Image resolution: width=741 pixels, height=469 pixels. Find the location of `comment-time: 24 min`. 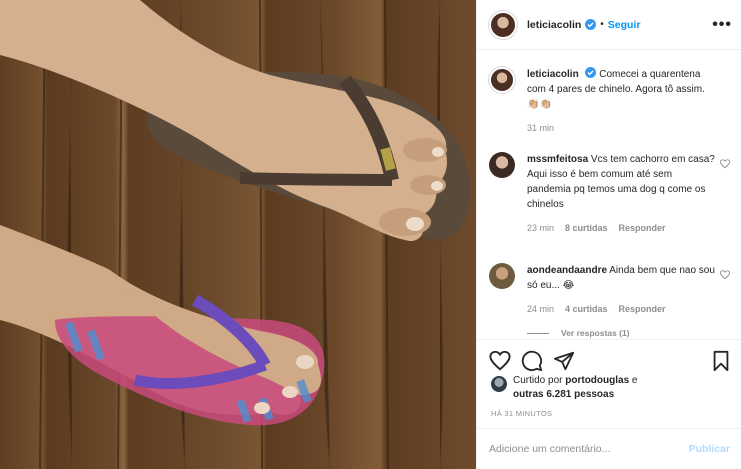

comment-time: 24 min is located at coordinates (540, 309).